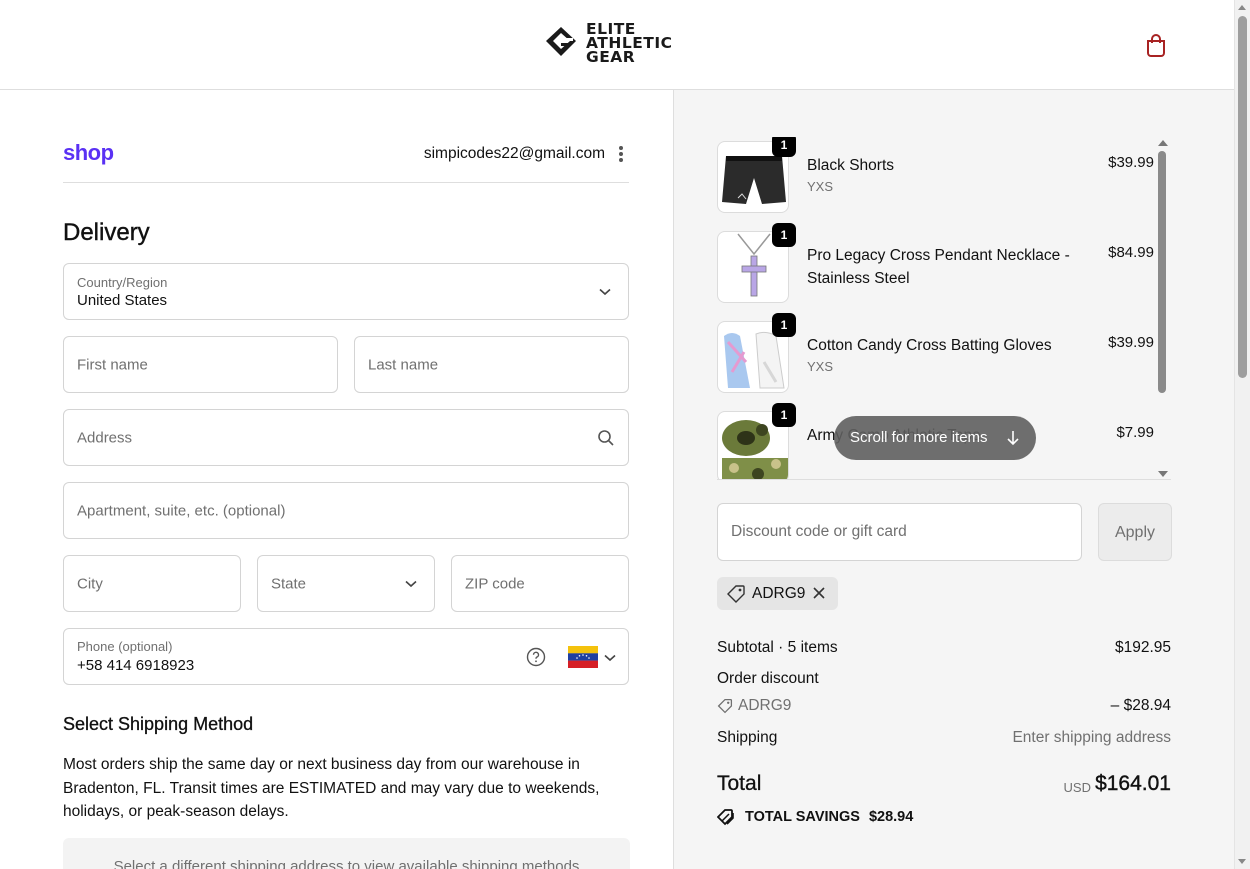 This screenshot has height=869, width=1250. I want to click on state-select: State, so click(346, 583).